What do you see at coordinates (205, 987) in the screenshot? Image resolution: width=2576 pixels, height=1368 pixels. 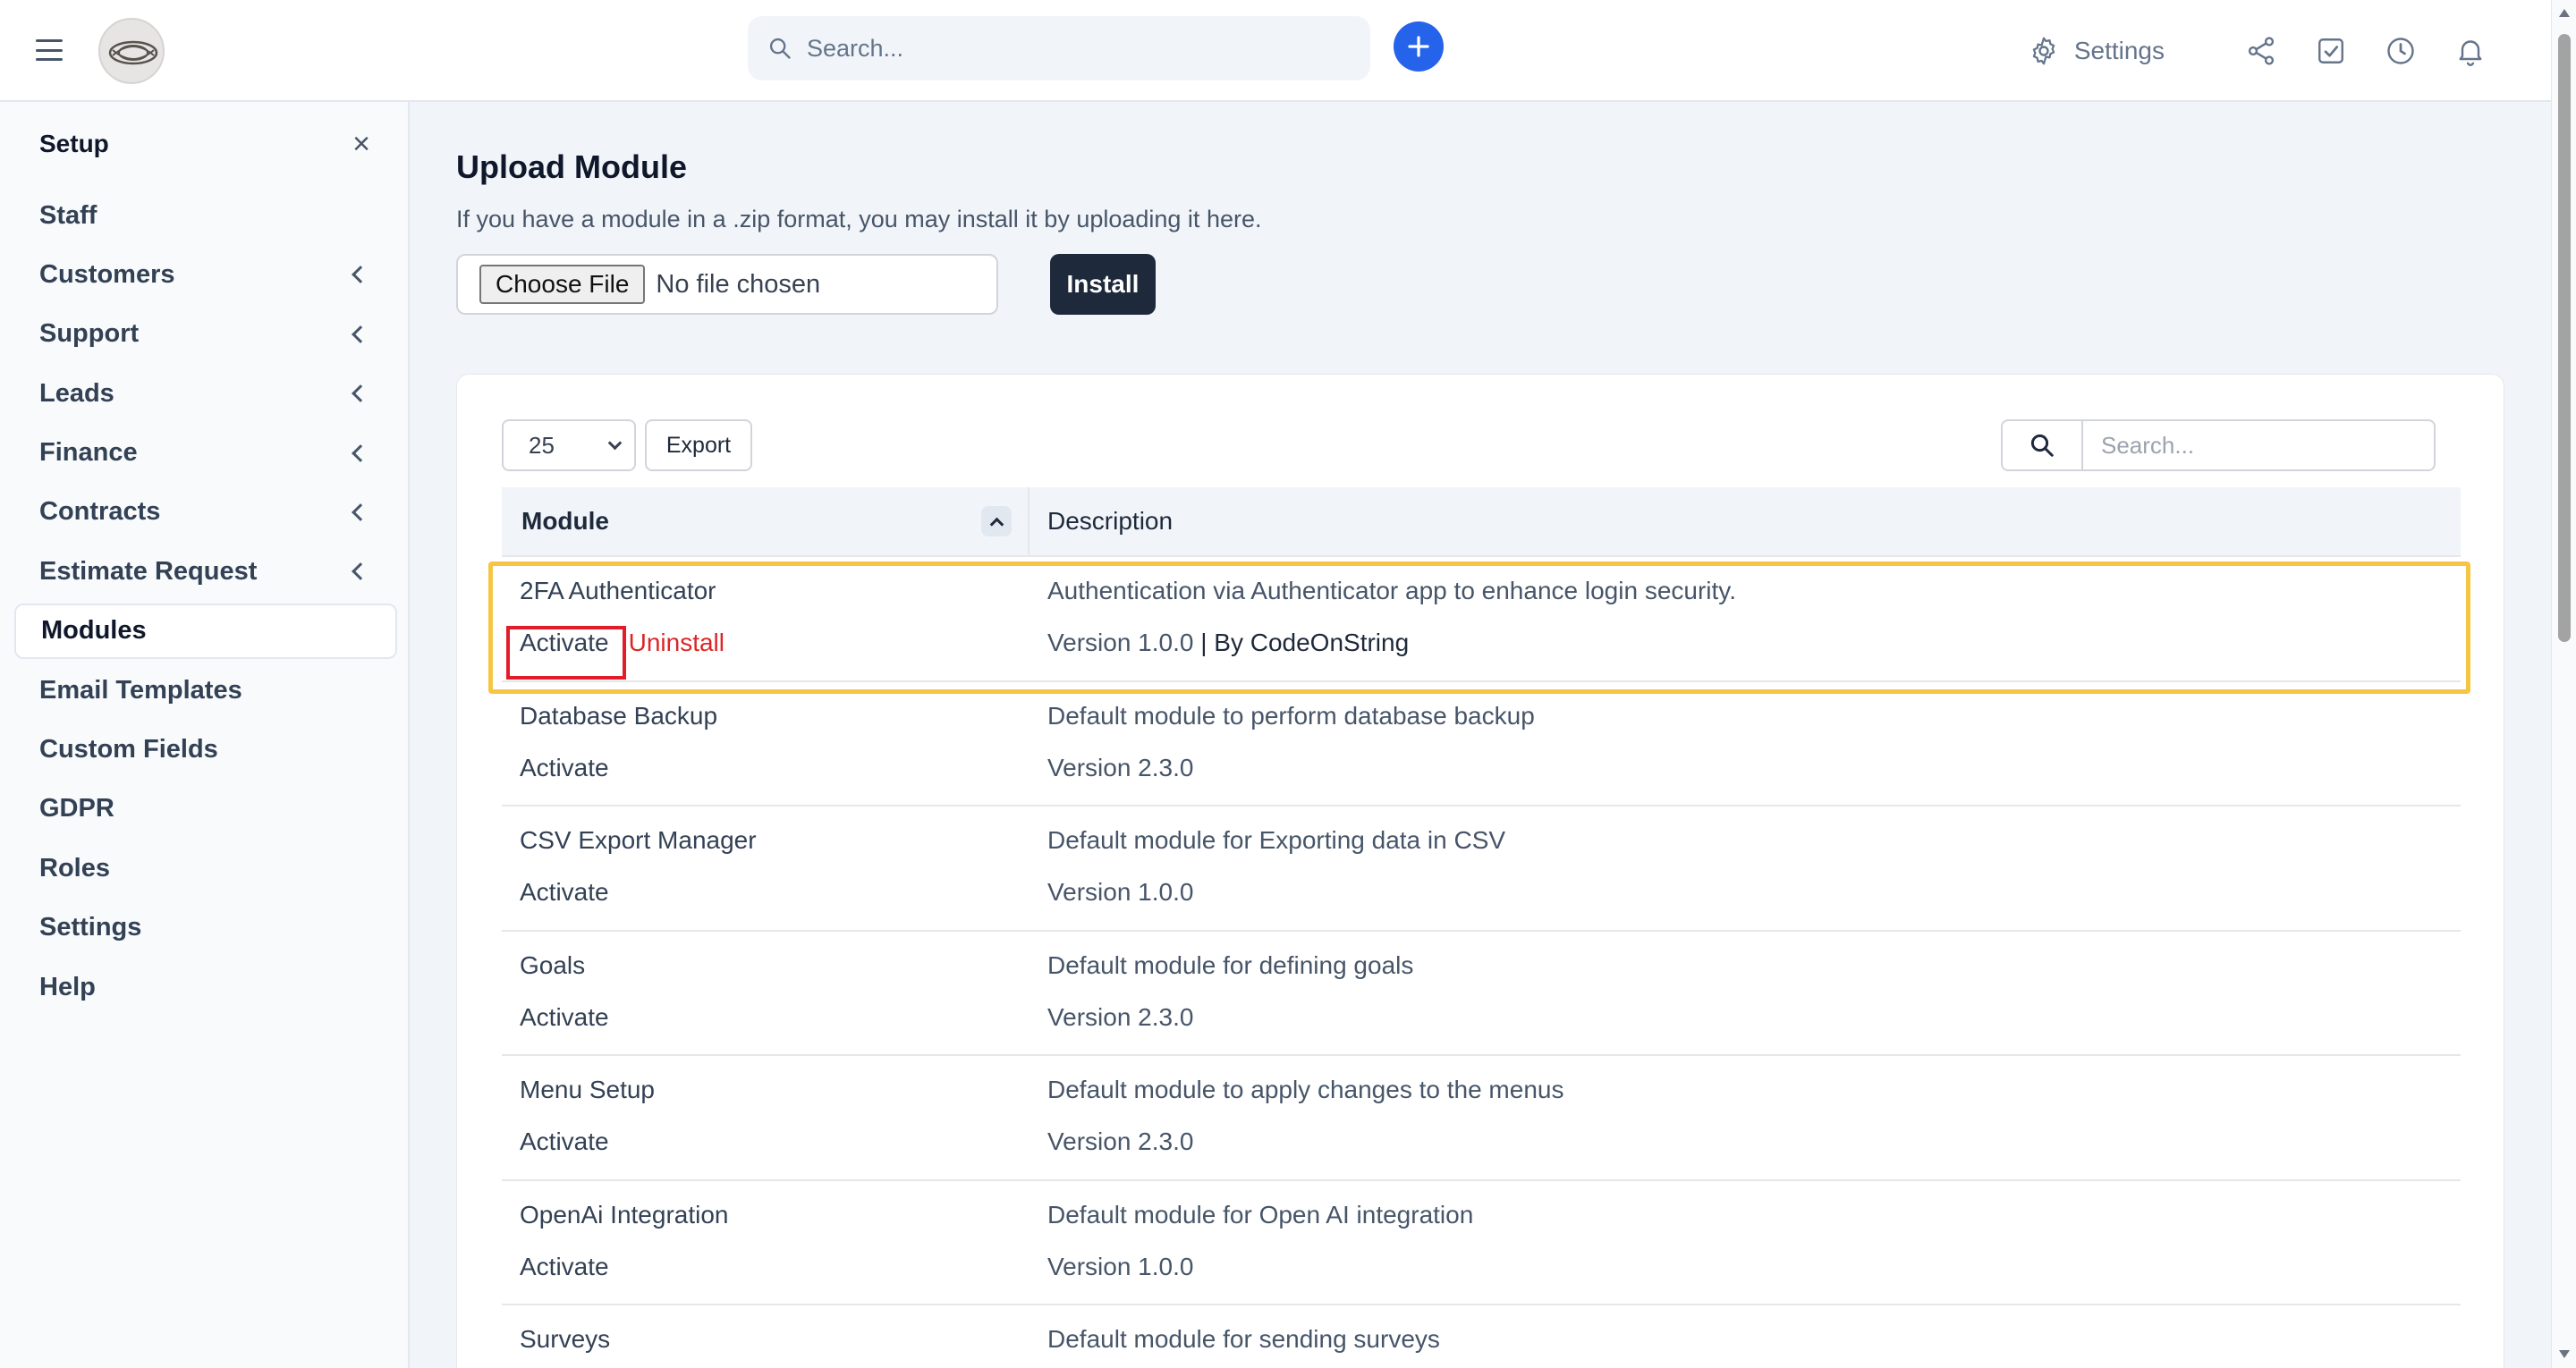 I see `sidebar-item-help: Help` at bounding box center [205, 987].